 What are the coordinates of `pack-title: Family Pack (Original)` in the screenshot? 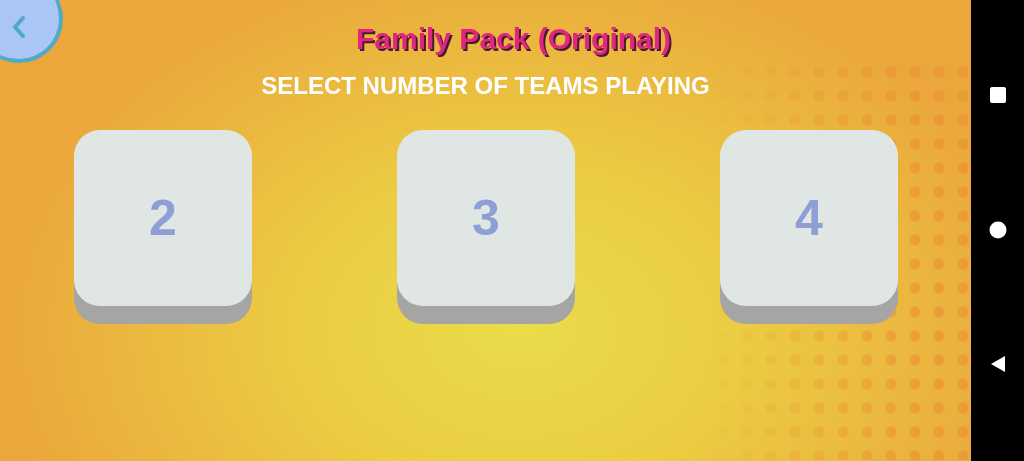 It's located at (514, 39).